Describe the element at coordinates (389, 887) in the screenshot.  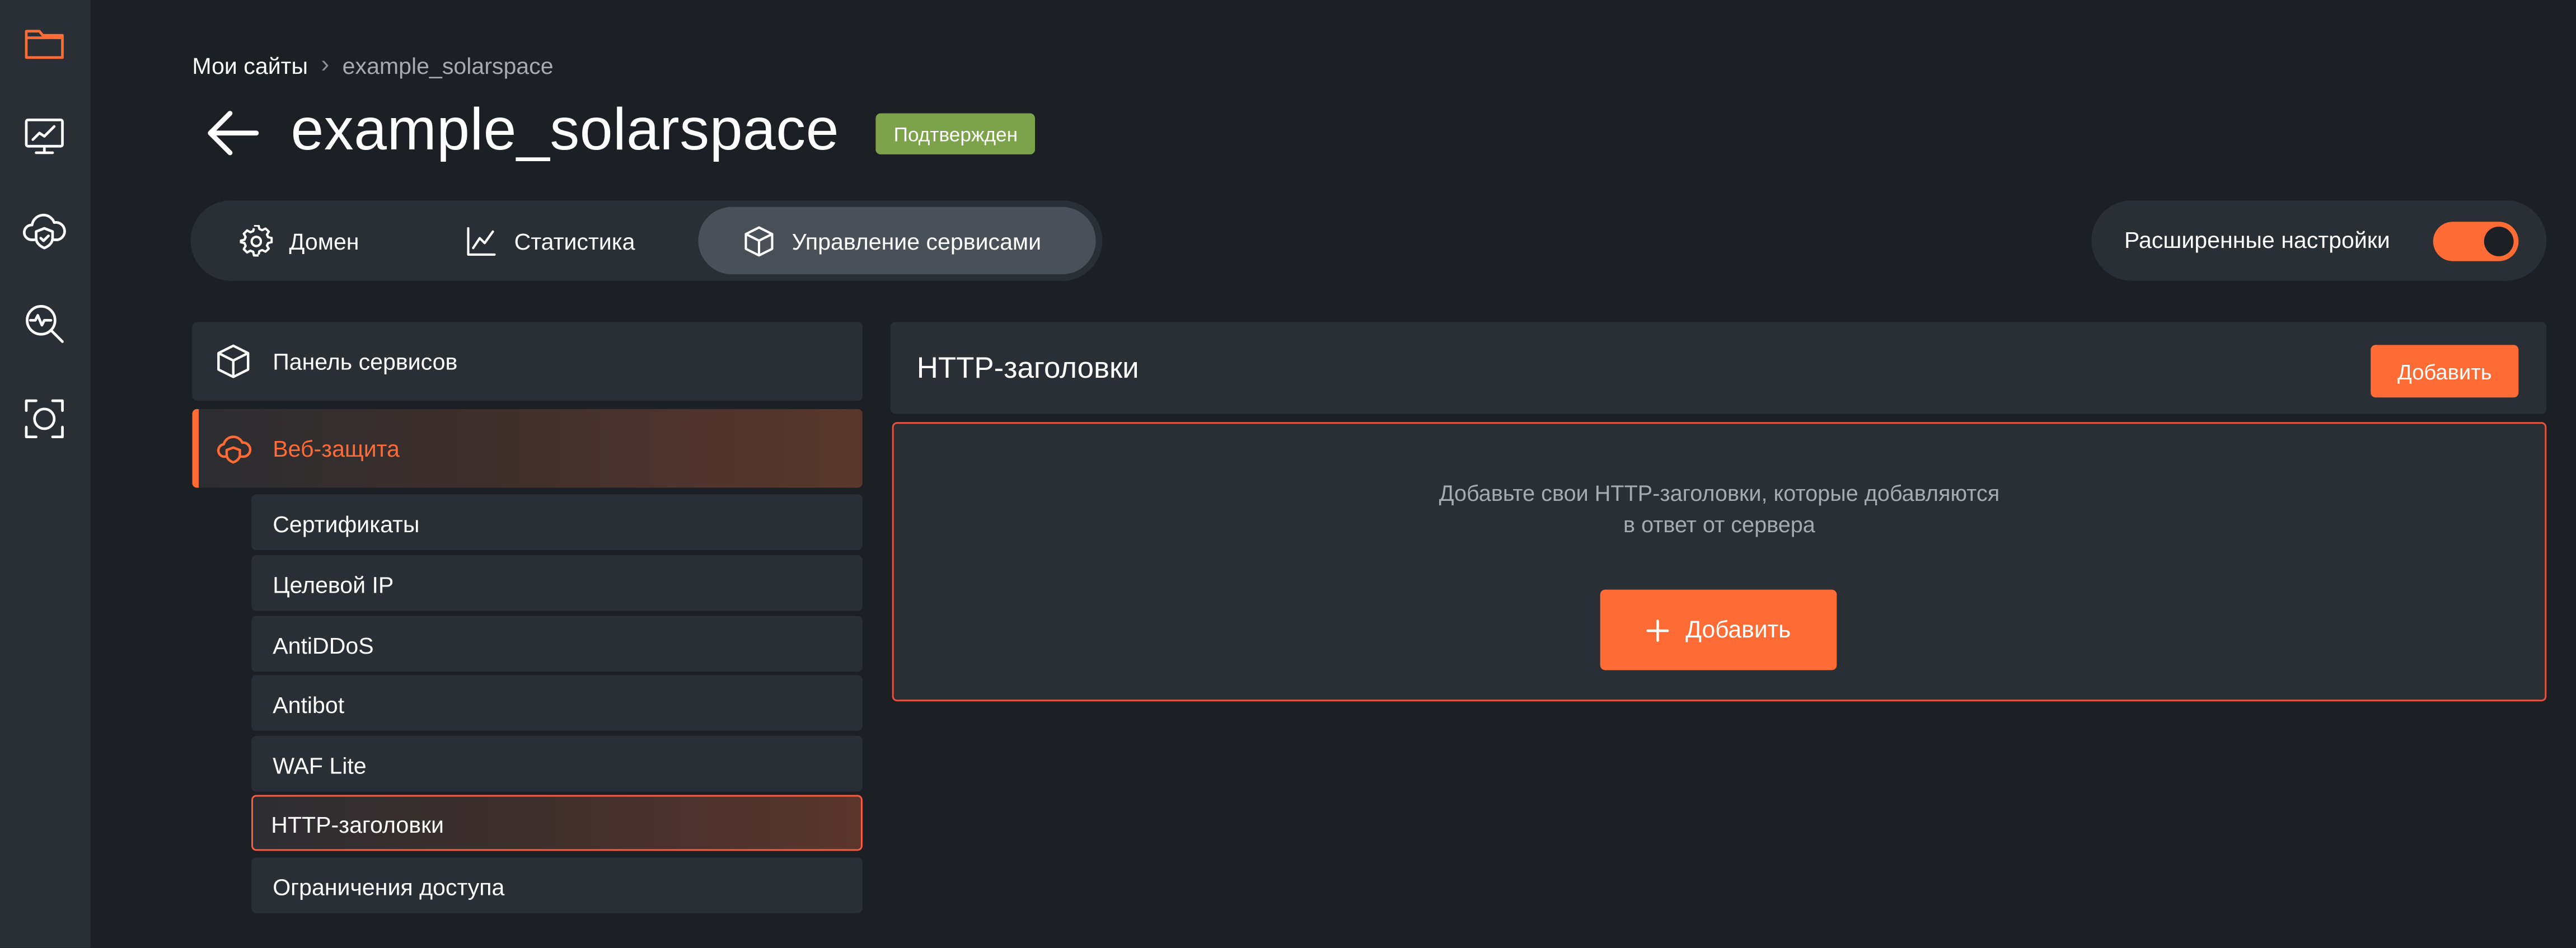
I see `sidebar-subitem-label: Ограничения доступа` at that location.